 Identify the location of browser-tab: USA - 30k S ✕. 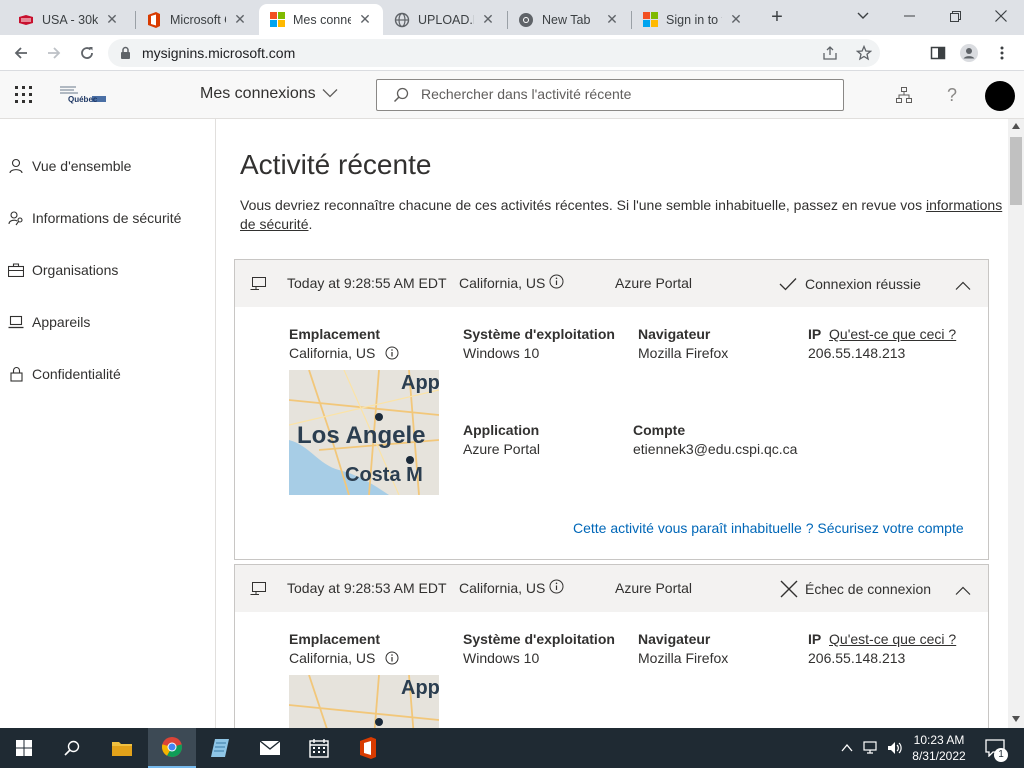
(69, 19).